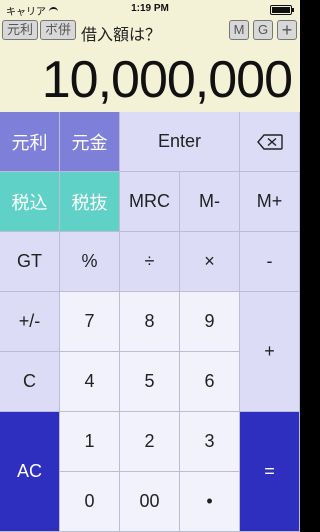 This screenshot has height=532, width=320. What do you see at coordinates (210, 322) in the screenshot?
I see `digit-9-key: 9` at bounding box center [210, 322].